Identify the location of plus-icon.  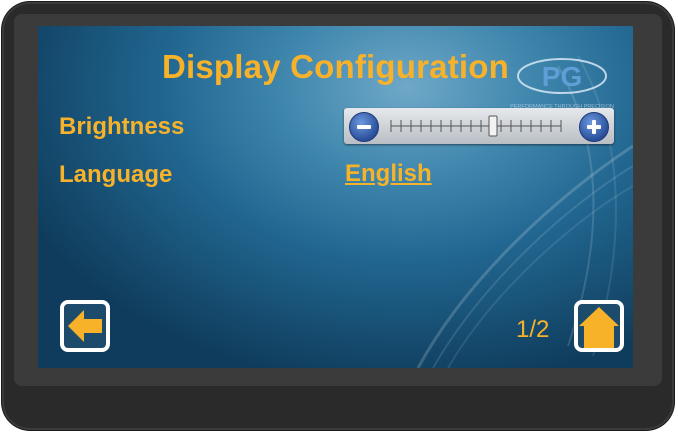
(594, 127).